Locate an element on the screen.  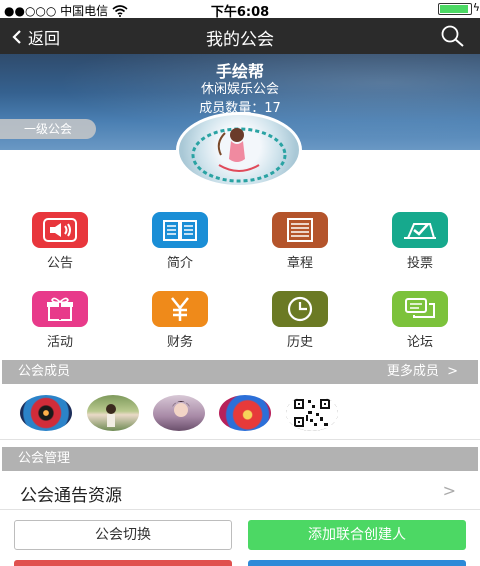
feature-label: 公告 is located at coordinates (59, 263).